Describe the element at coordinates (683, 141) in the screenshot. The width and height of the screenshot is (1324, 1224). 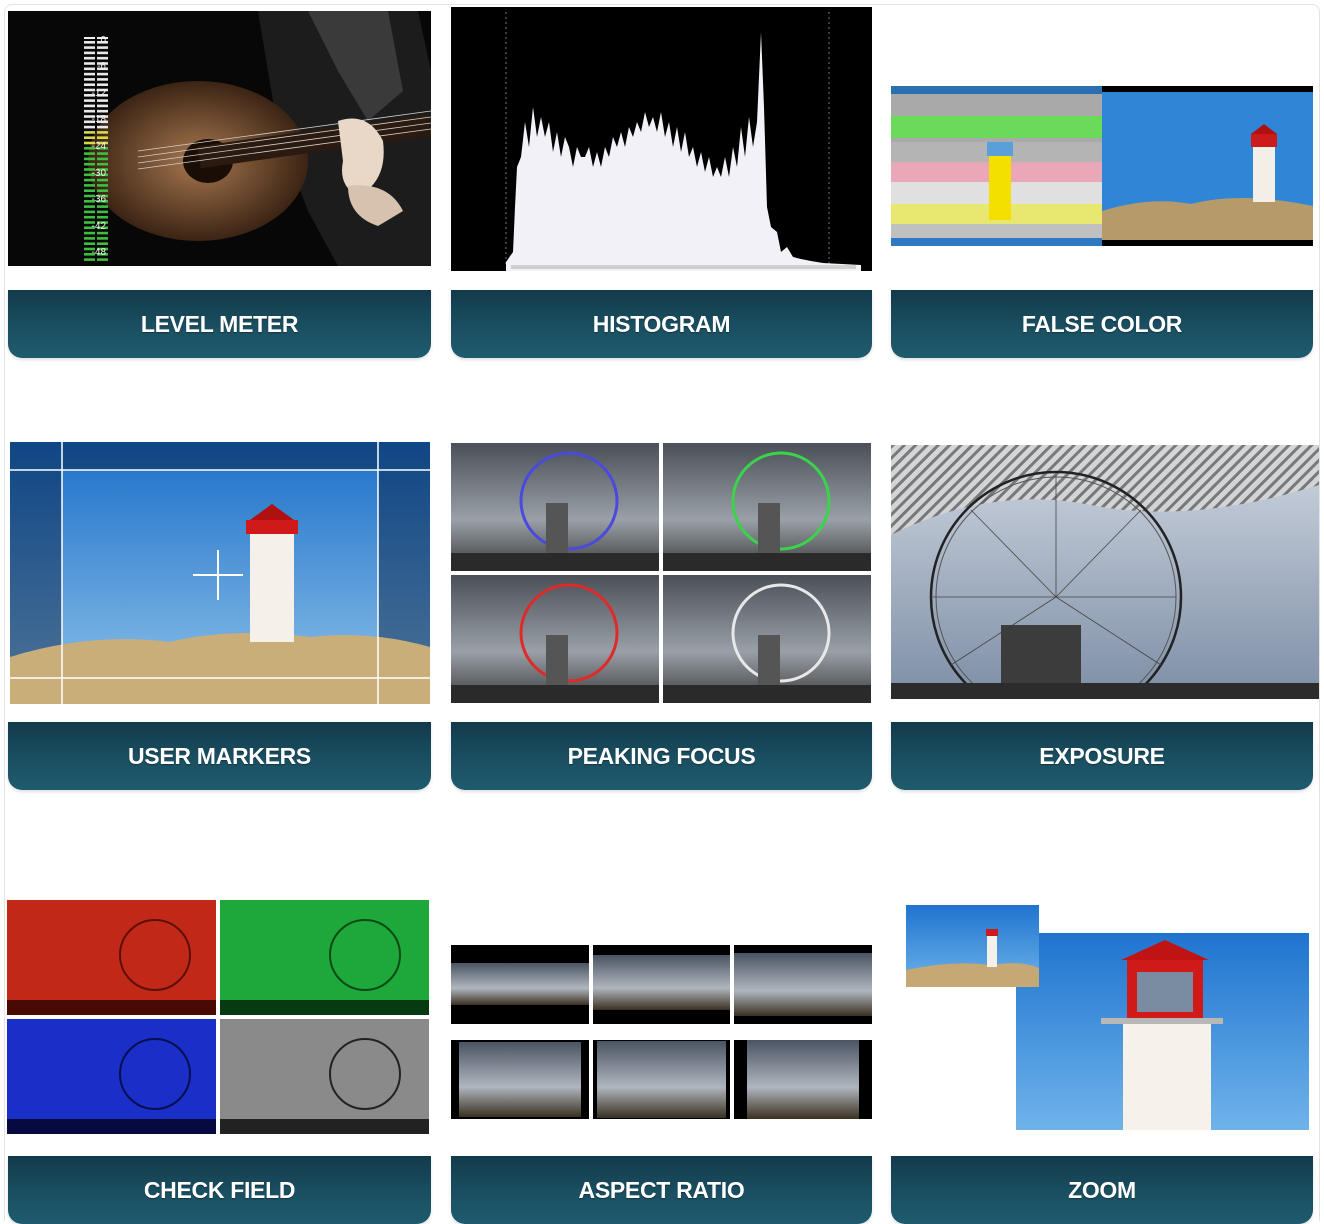
I see `histogram-graph` at that location.